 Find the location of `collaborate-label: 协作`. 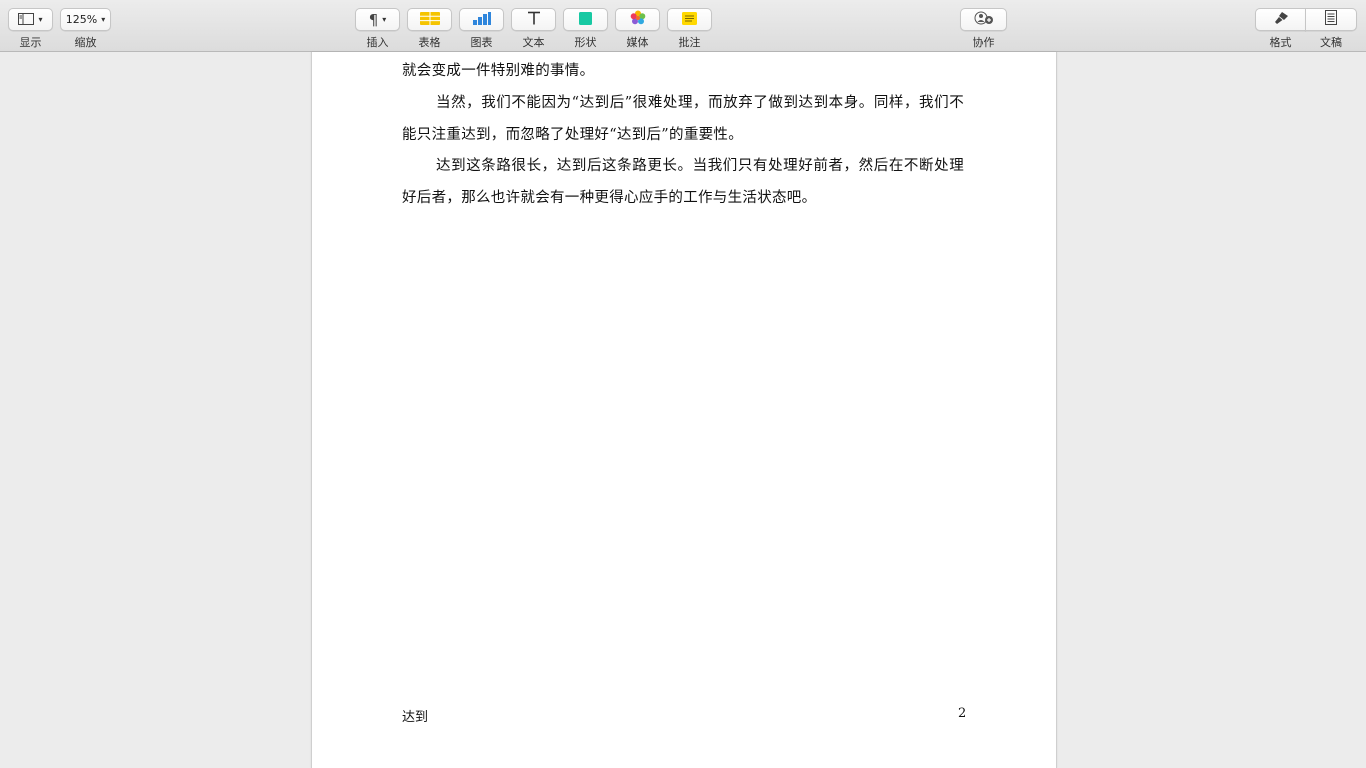

collaborate-label: 协作 is located at coordinates (983, 42).